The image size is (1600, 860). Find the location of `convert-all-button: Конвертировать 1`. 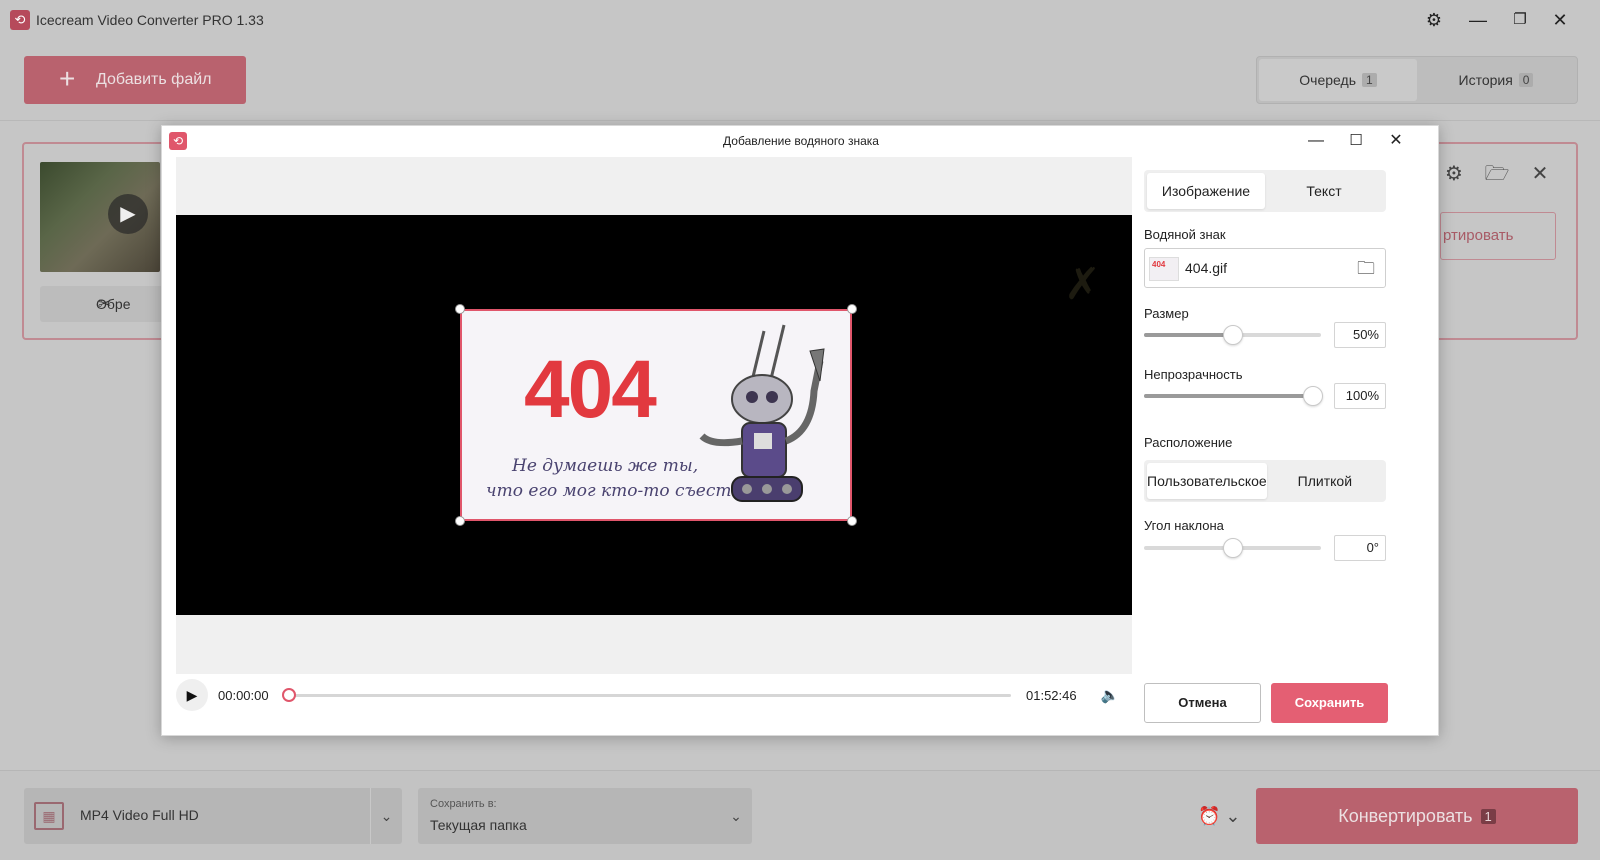

convert-all-button: Конвертировать 1 is located at coordinates (1417, 816).